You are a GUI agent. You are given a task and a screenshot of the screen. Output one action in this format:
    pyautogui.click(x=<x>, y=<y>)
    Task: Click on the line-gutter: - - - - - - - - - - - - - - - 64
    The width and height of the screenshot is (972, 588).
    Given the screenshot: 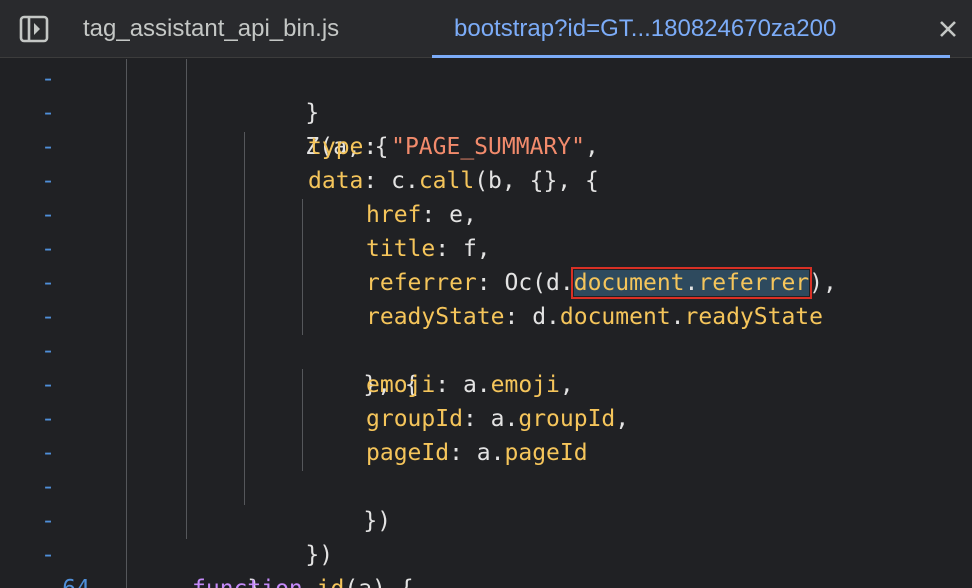 What is the action you would take?
    pyautogui.click(x=50, y=323)
    